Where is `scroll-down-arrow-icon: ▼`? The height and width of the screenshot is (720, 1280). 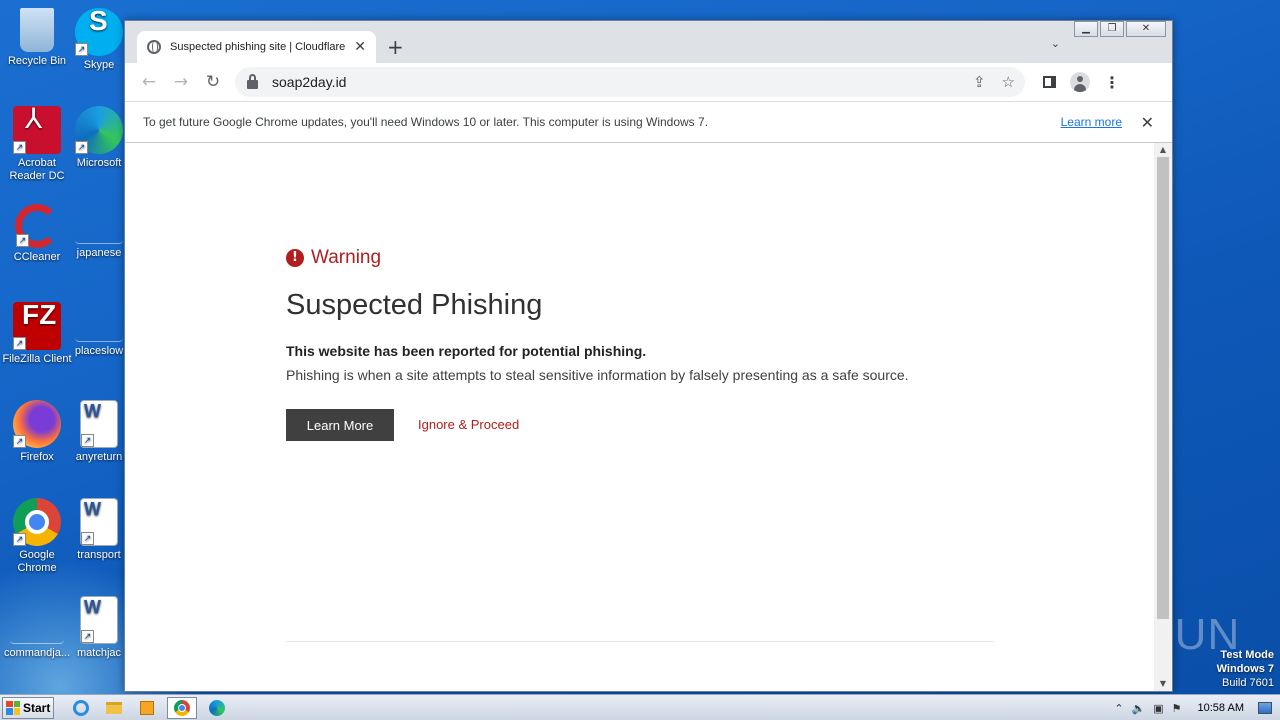
scroll-down-arrow-icon: ▼ is located at coordinates (1163, 684).